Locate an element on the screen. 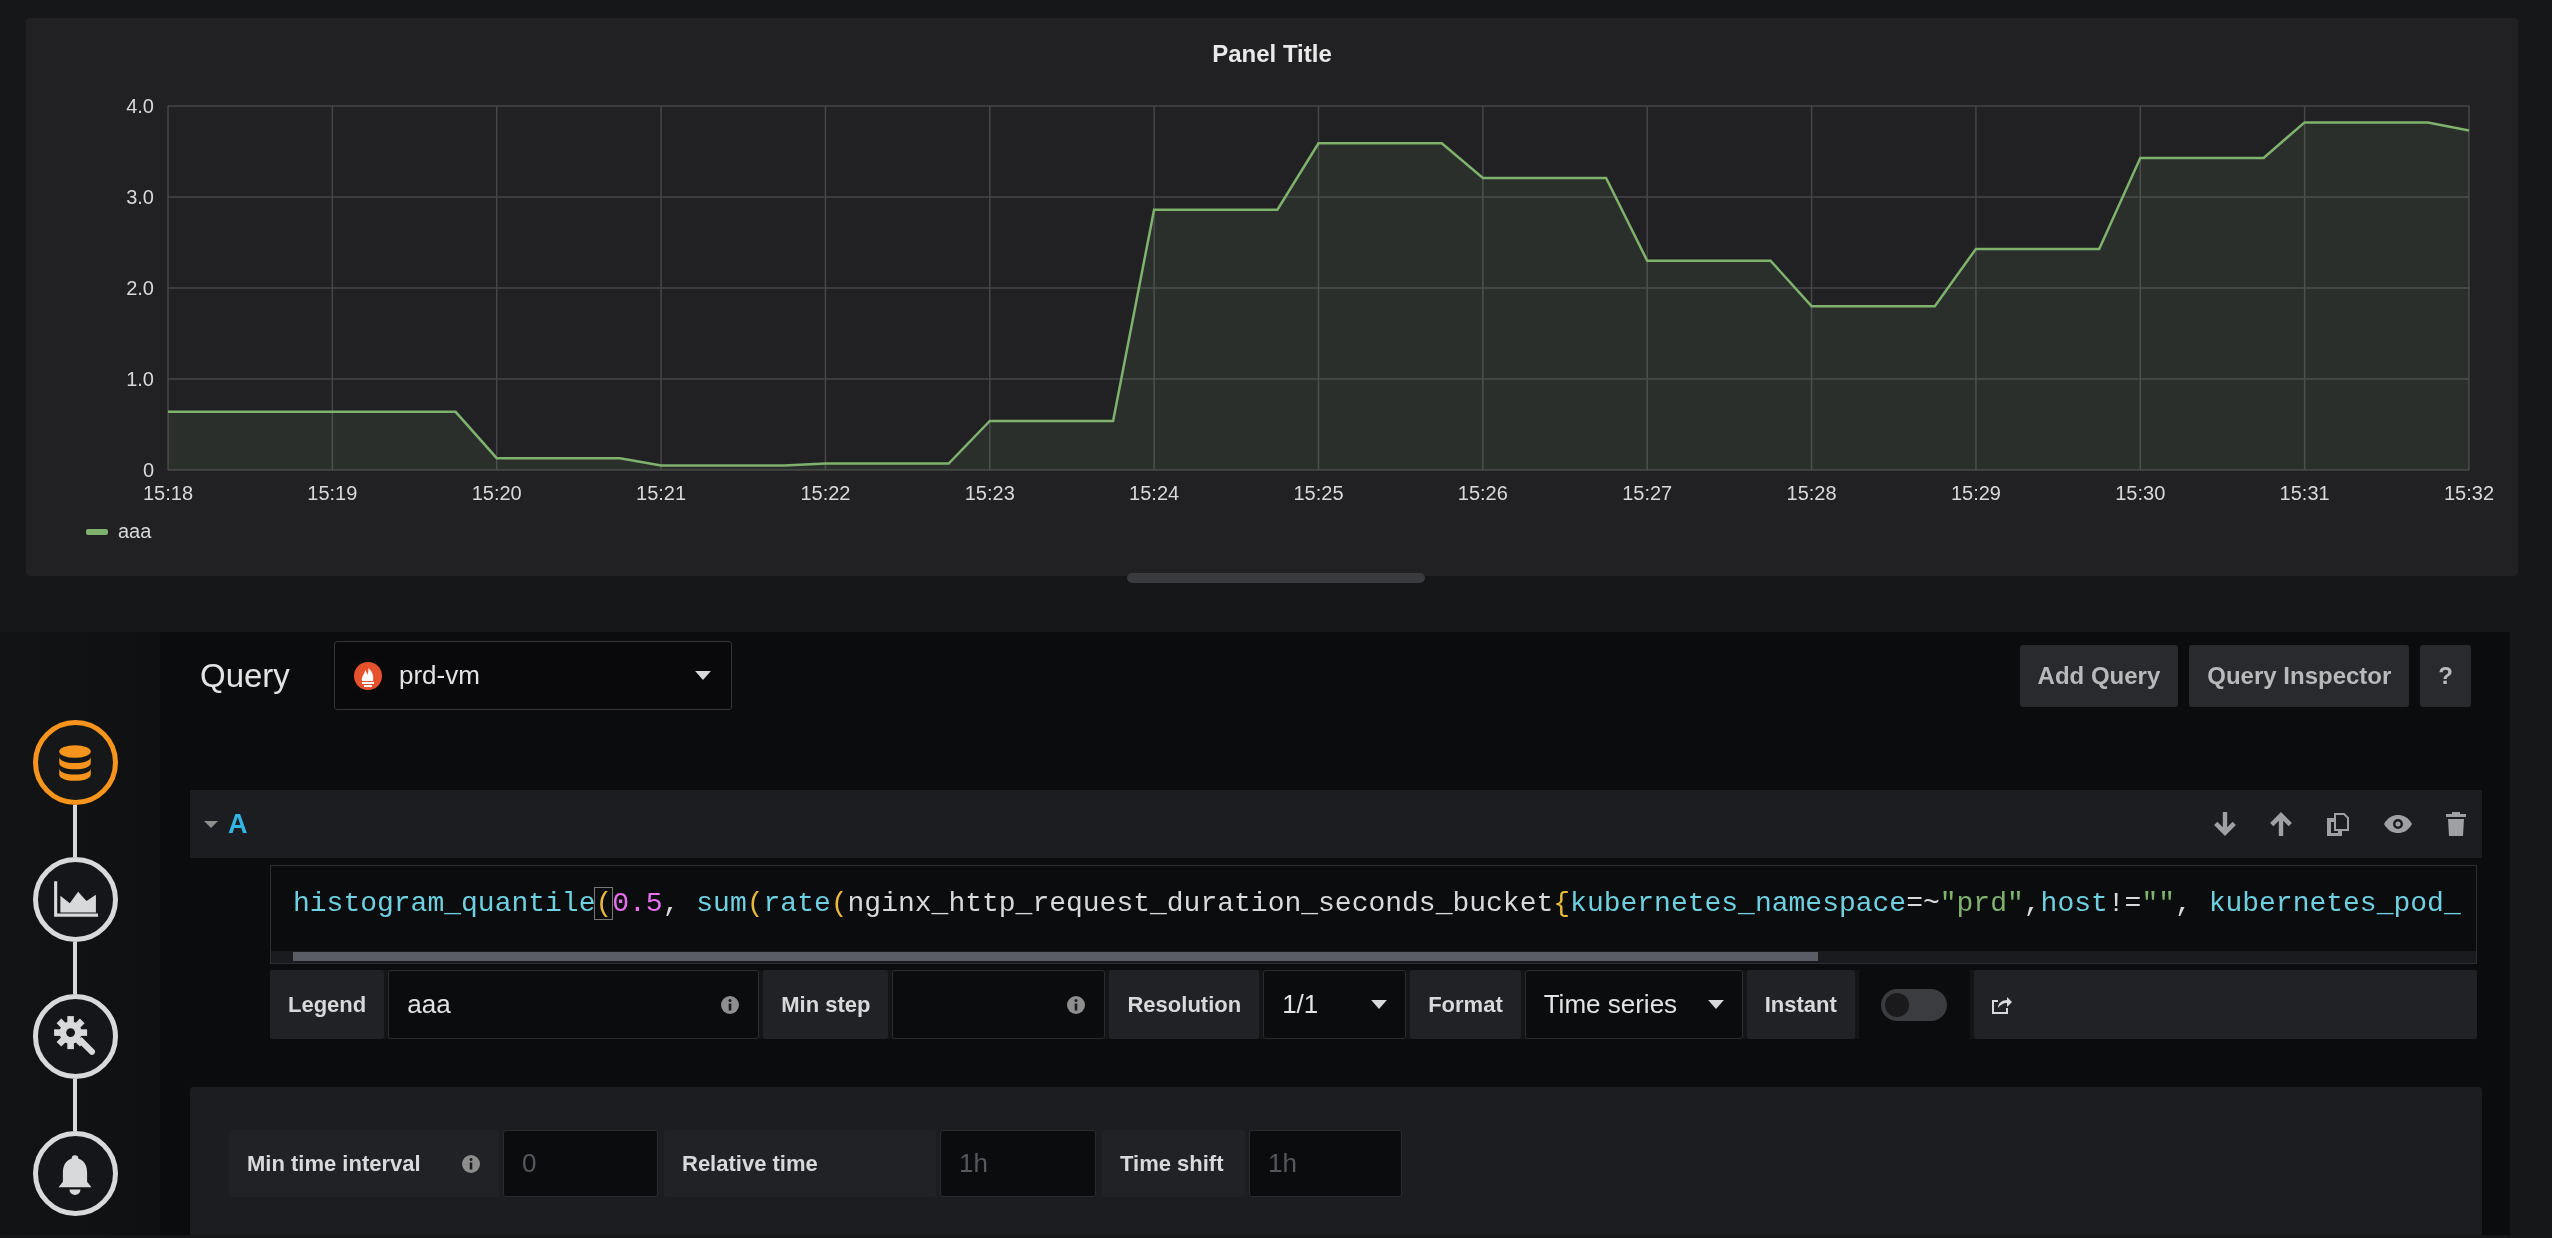  legend-field: aaa is located at coordinates (574, 1004).